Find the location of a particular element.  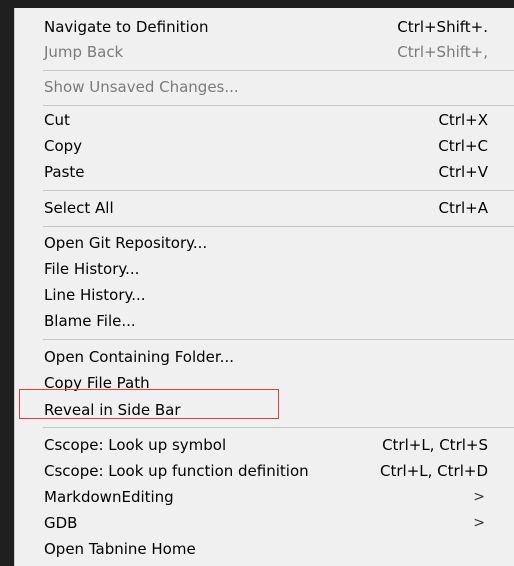

title-strip is located at coordinates (257, 4).